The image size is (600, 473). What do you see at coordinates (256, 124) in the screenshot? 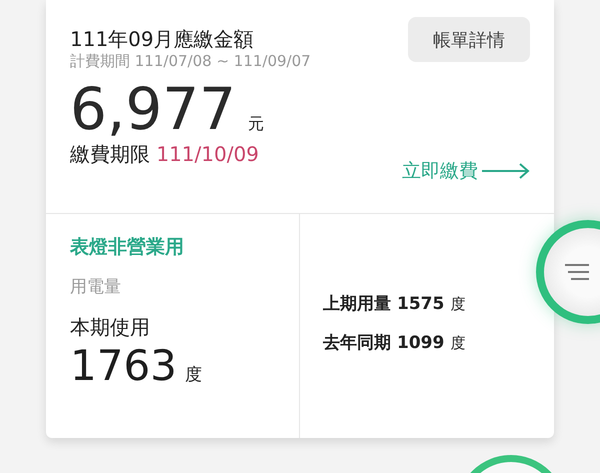
I see `currency-unit: 元` at bounding box center [256, 124].